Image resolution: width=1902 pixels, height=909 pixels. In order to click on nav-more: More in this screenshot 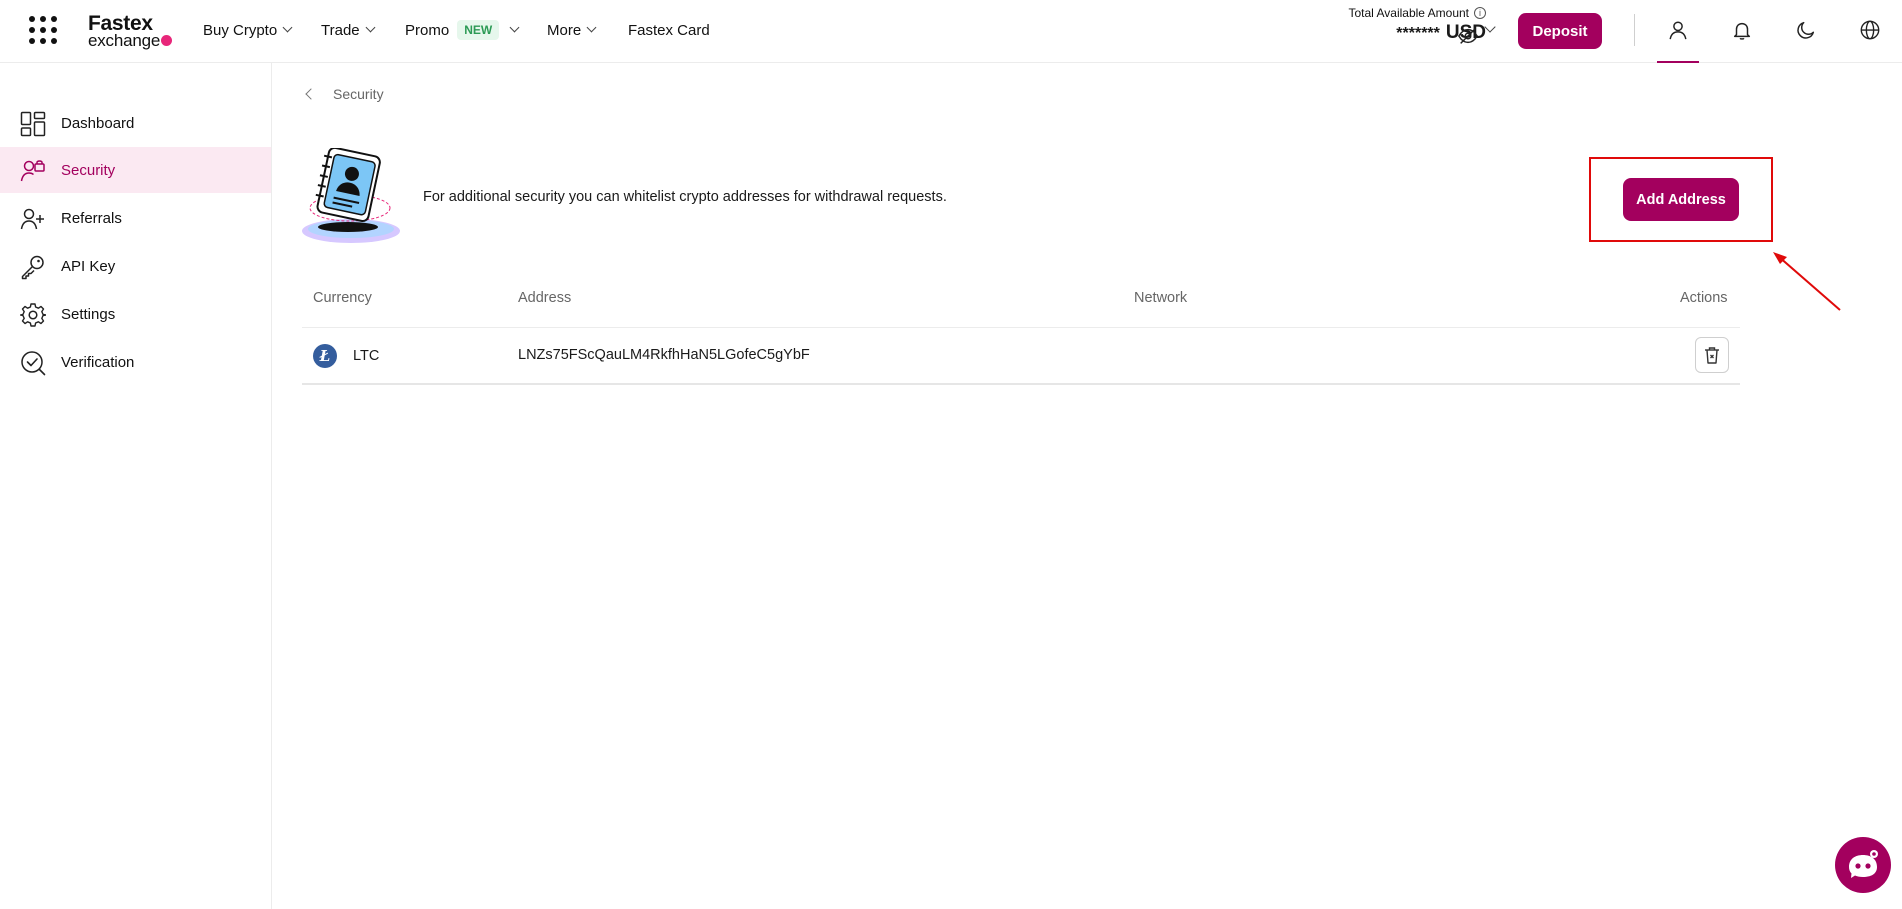, I will do `click(572, 30)`.